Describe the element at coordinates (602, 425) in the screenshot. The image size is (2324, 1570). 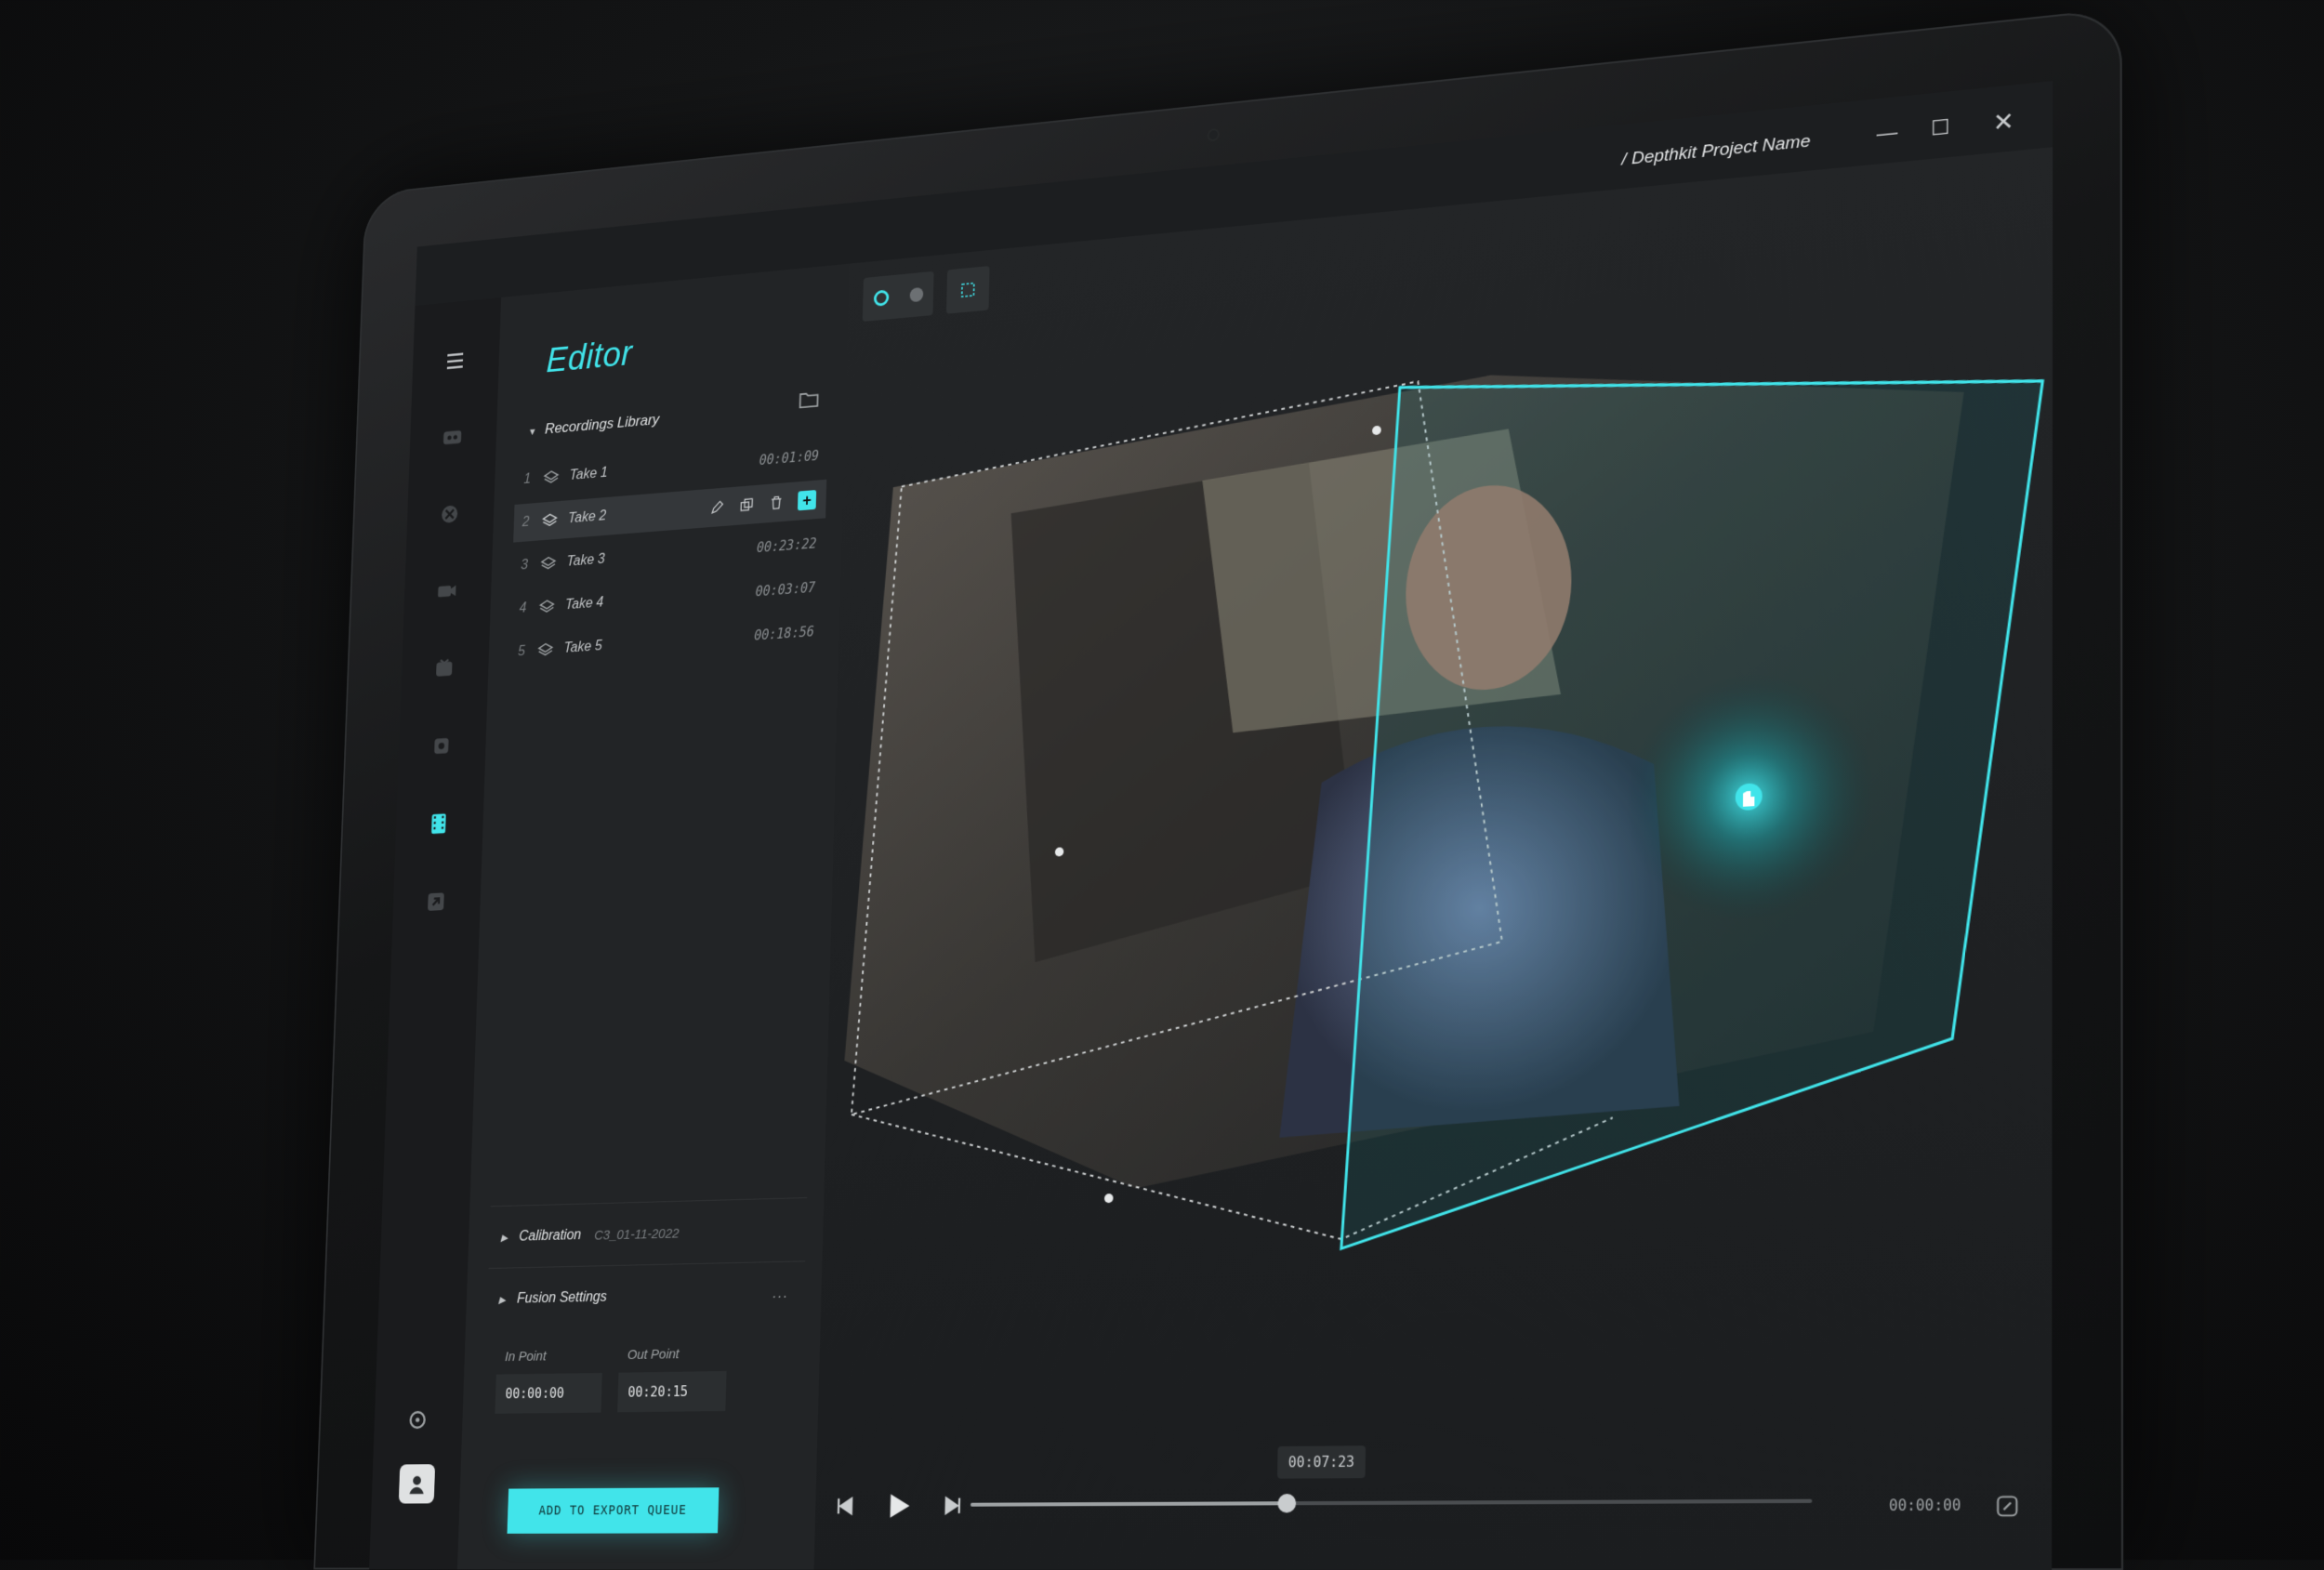
I see `recordings-library-label: Recordings Library` at that location.